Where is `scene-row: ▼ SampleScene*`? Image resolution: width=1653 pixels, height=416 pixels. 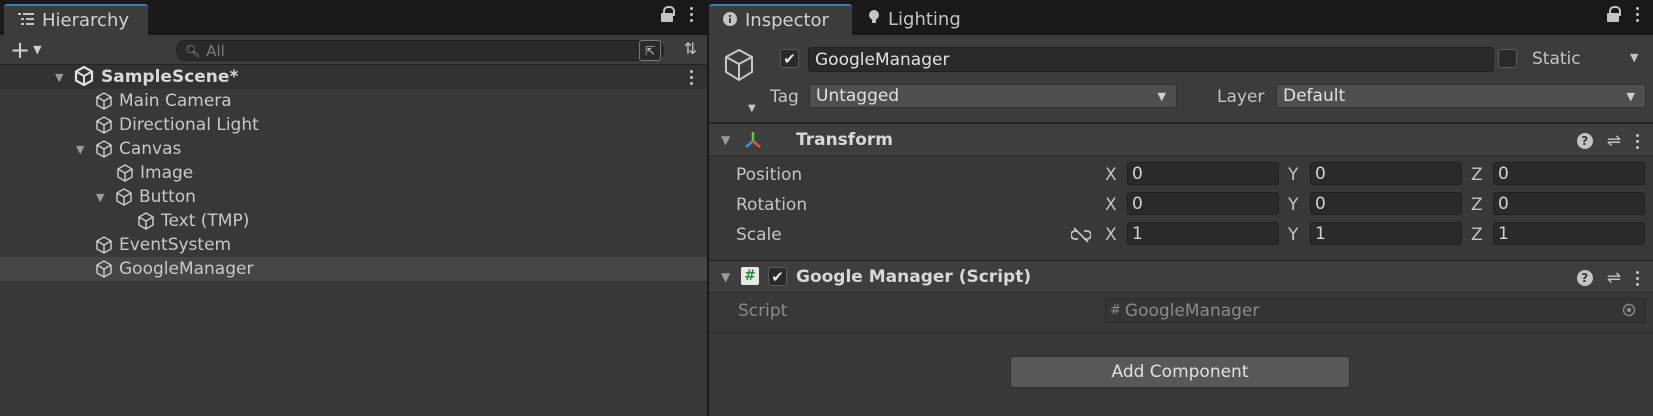 scene-row: ▼ SampleScene* is located at coordinates (353, 77).